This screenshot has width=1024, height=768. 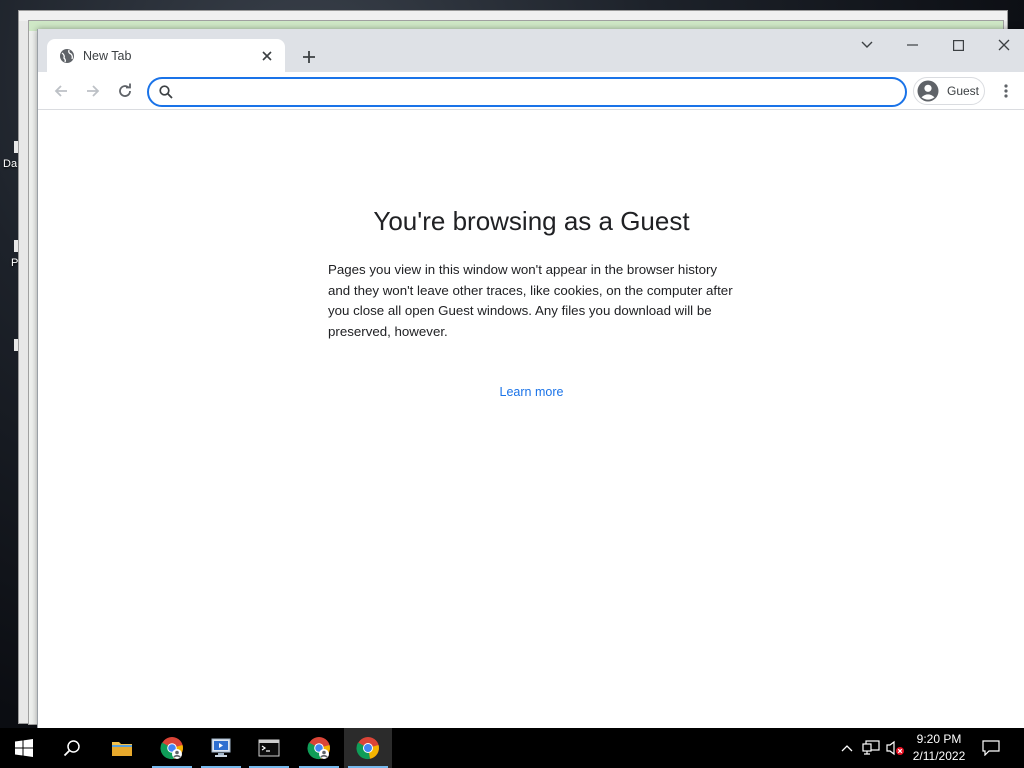 I want to click on reload-button, so click(x=125, y=91).